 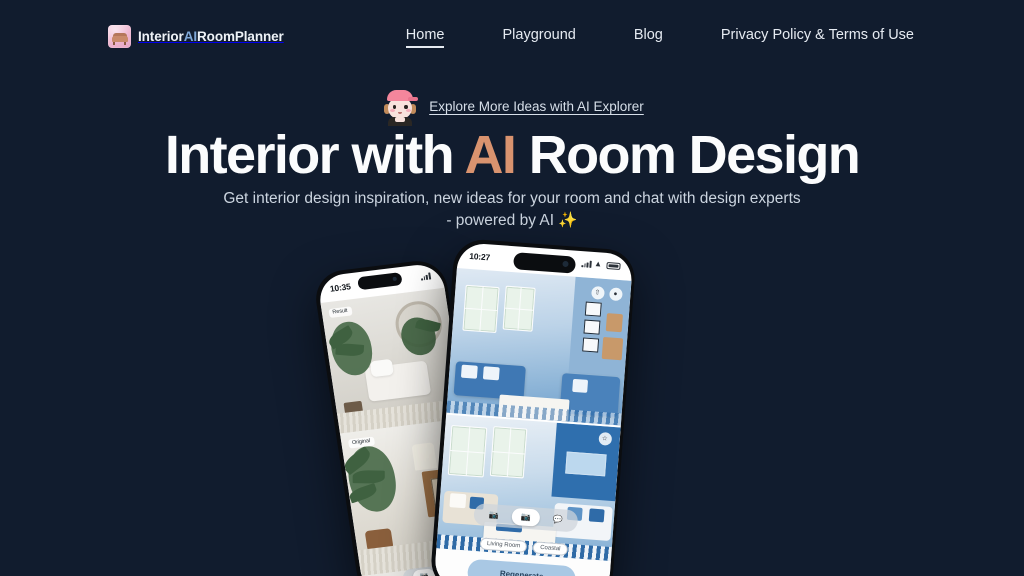 I want to click on phone-front-clock: 10:27, so click(x=480, y=256).